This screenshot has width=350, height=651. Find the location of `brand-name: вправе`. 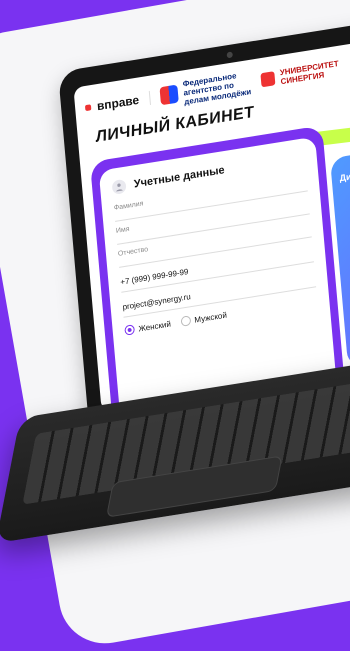

brand-name: вправе is located at coordinates (118, 103).